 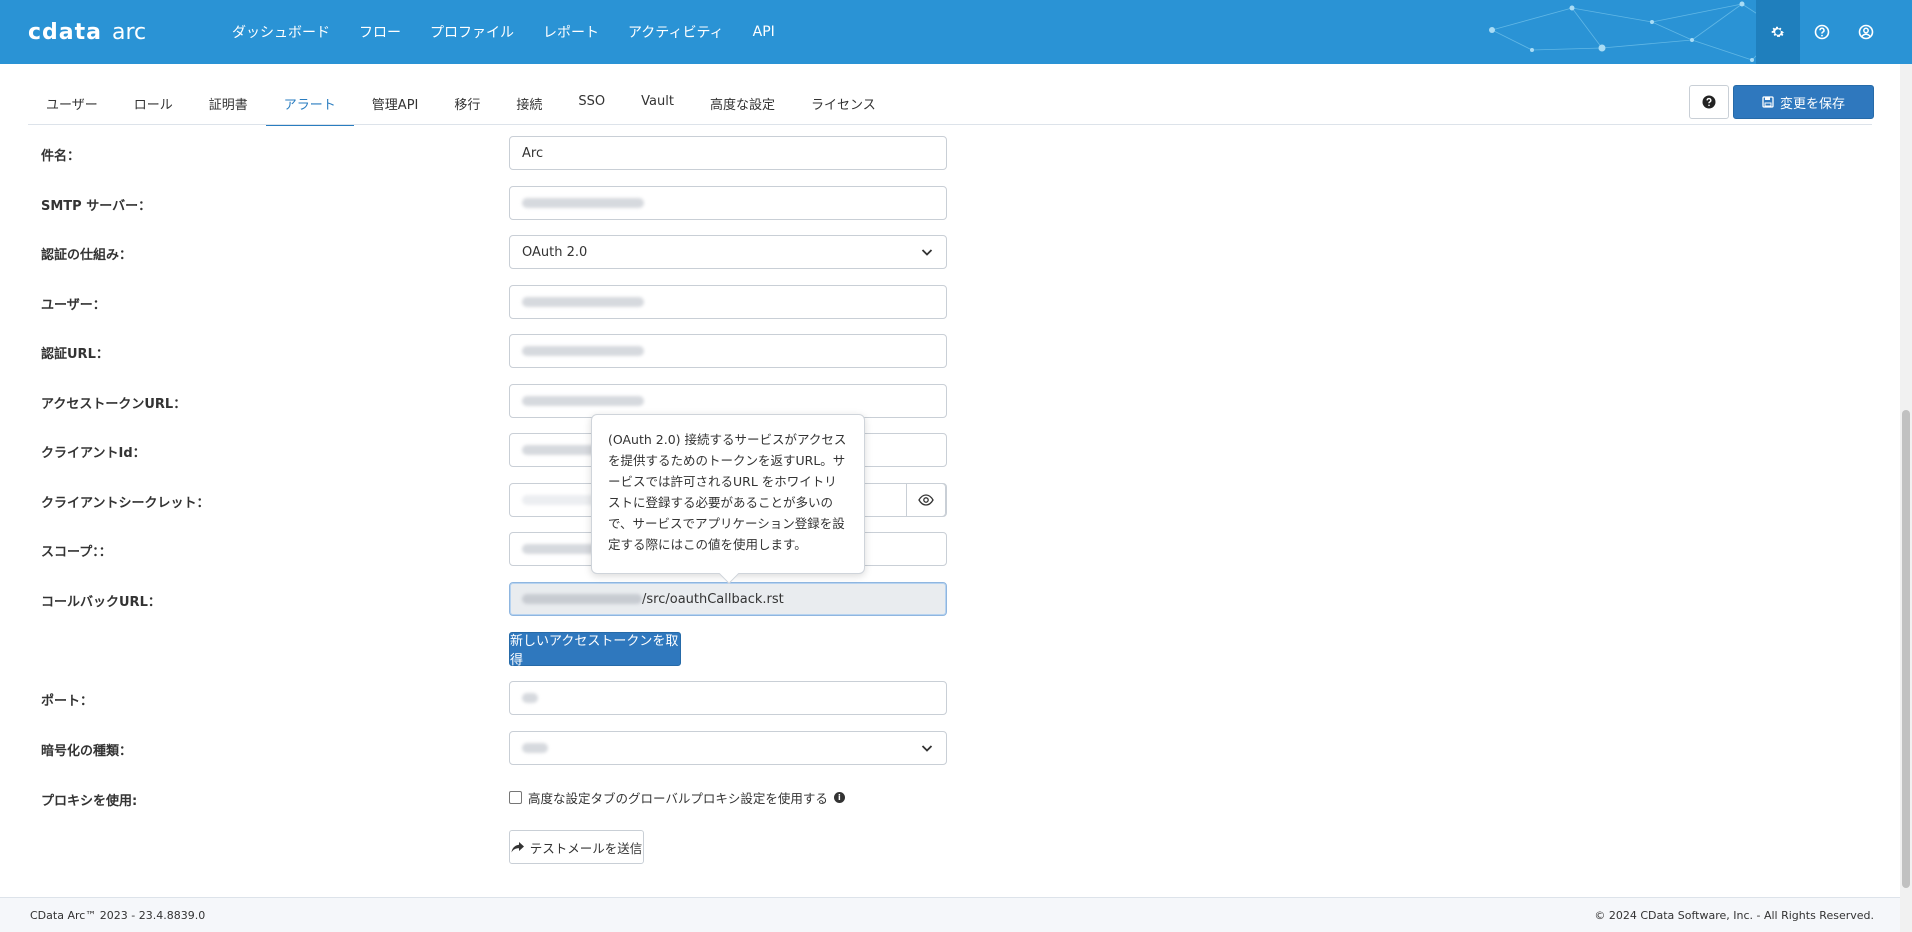 I want to click on tab-users: ユーザー, so click(x=72, y=103).